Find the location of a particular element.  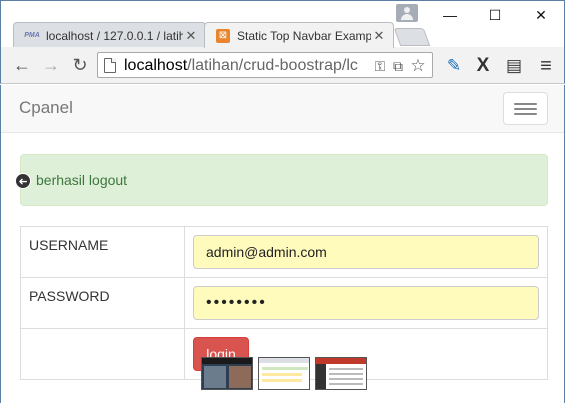

maximize-button: ☐ is located at coordinates (495, 15).